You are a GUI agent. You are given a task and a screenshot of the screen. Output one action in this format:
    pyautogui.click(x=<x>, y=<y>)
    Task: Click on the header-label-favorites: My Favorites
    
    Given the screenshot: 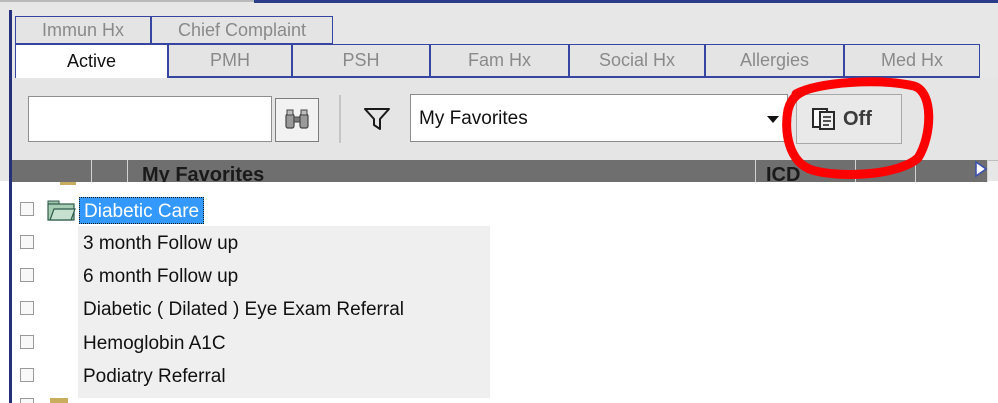 What is the action you would take?
    pyautogui.click(x=203, y=173)
    